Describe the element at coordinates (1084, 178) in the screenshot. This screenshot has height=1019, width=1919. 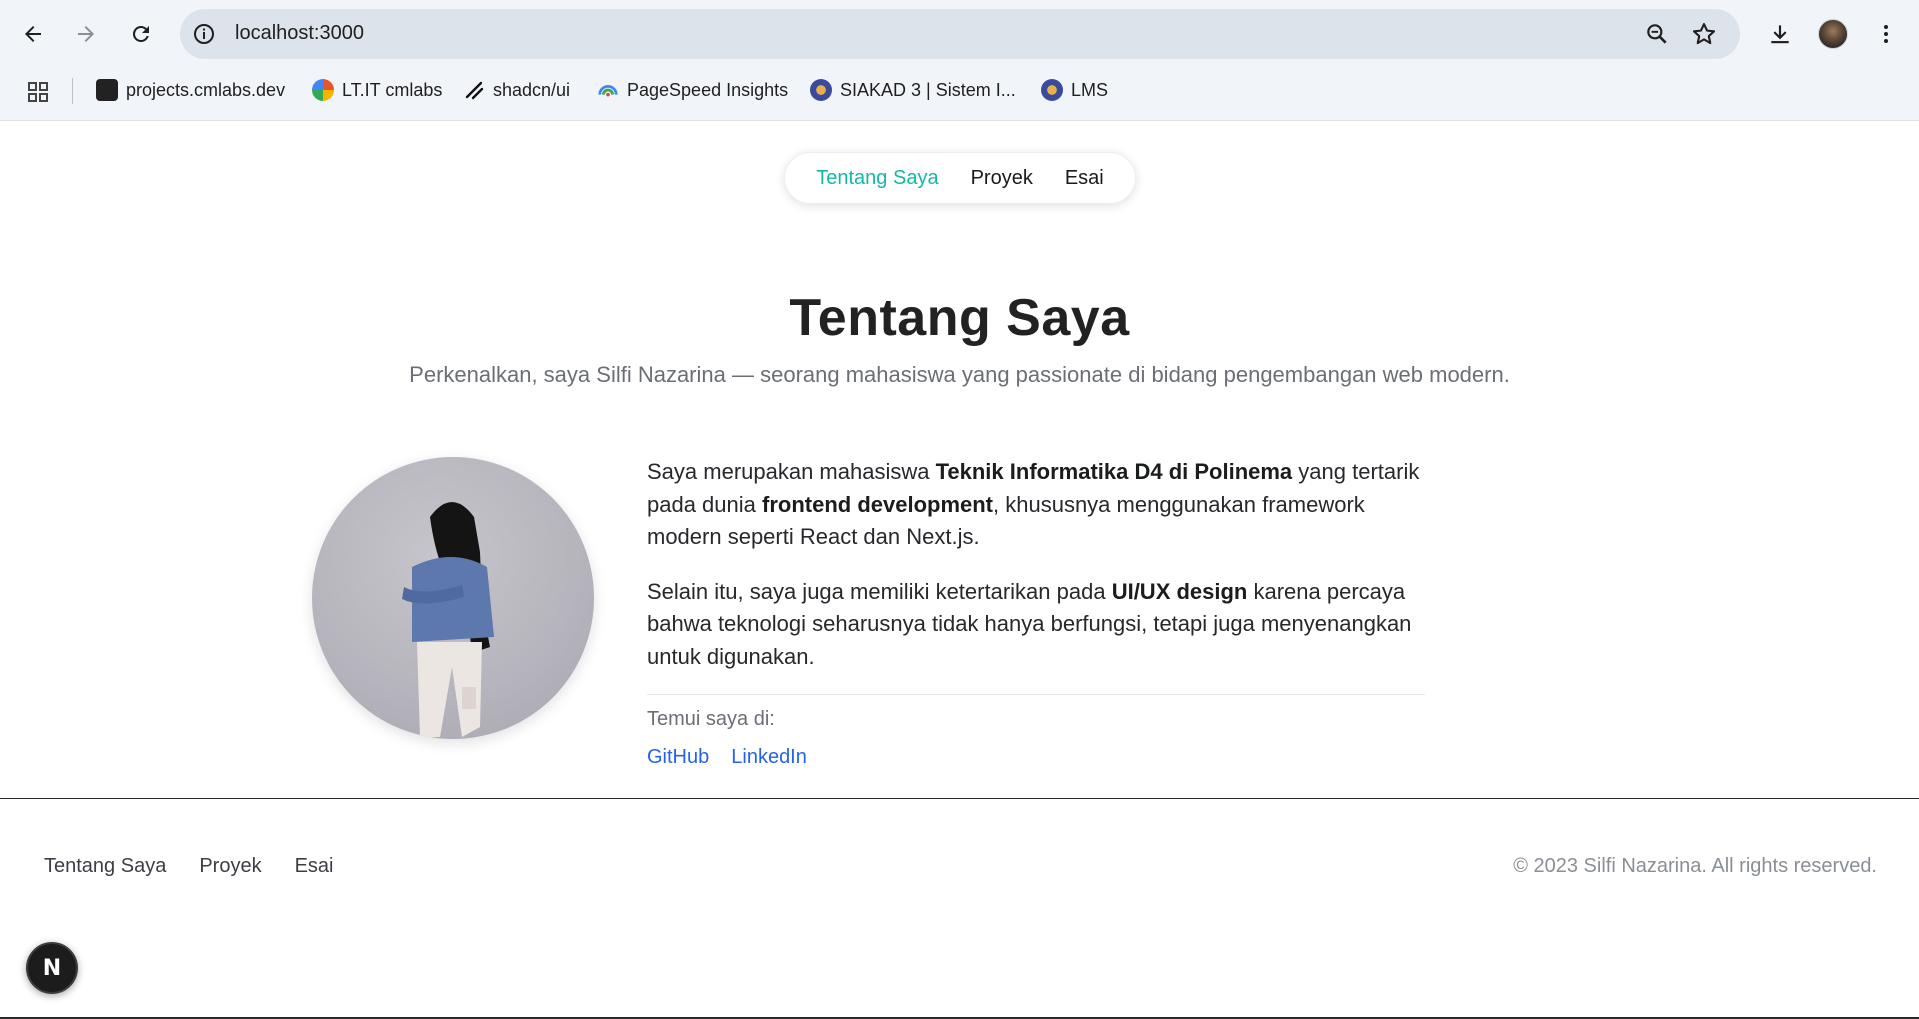
I see `nav-item-esai: Esai` at that location.